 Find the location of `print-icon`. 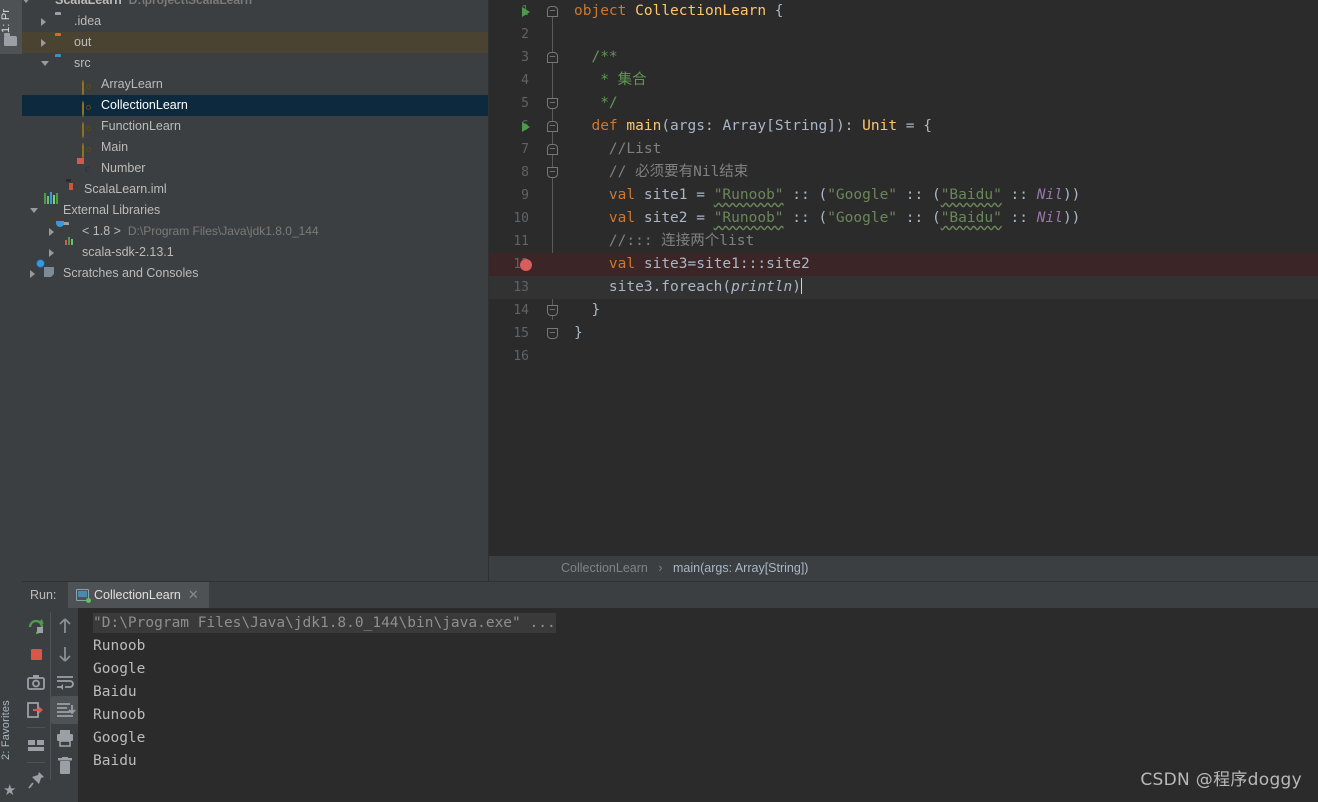

print-icon is located at coordinates (65, 738).